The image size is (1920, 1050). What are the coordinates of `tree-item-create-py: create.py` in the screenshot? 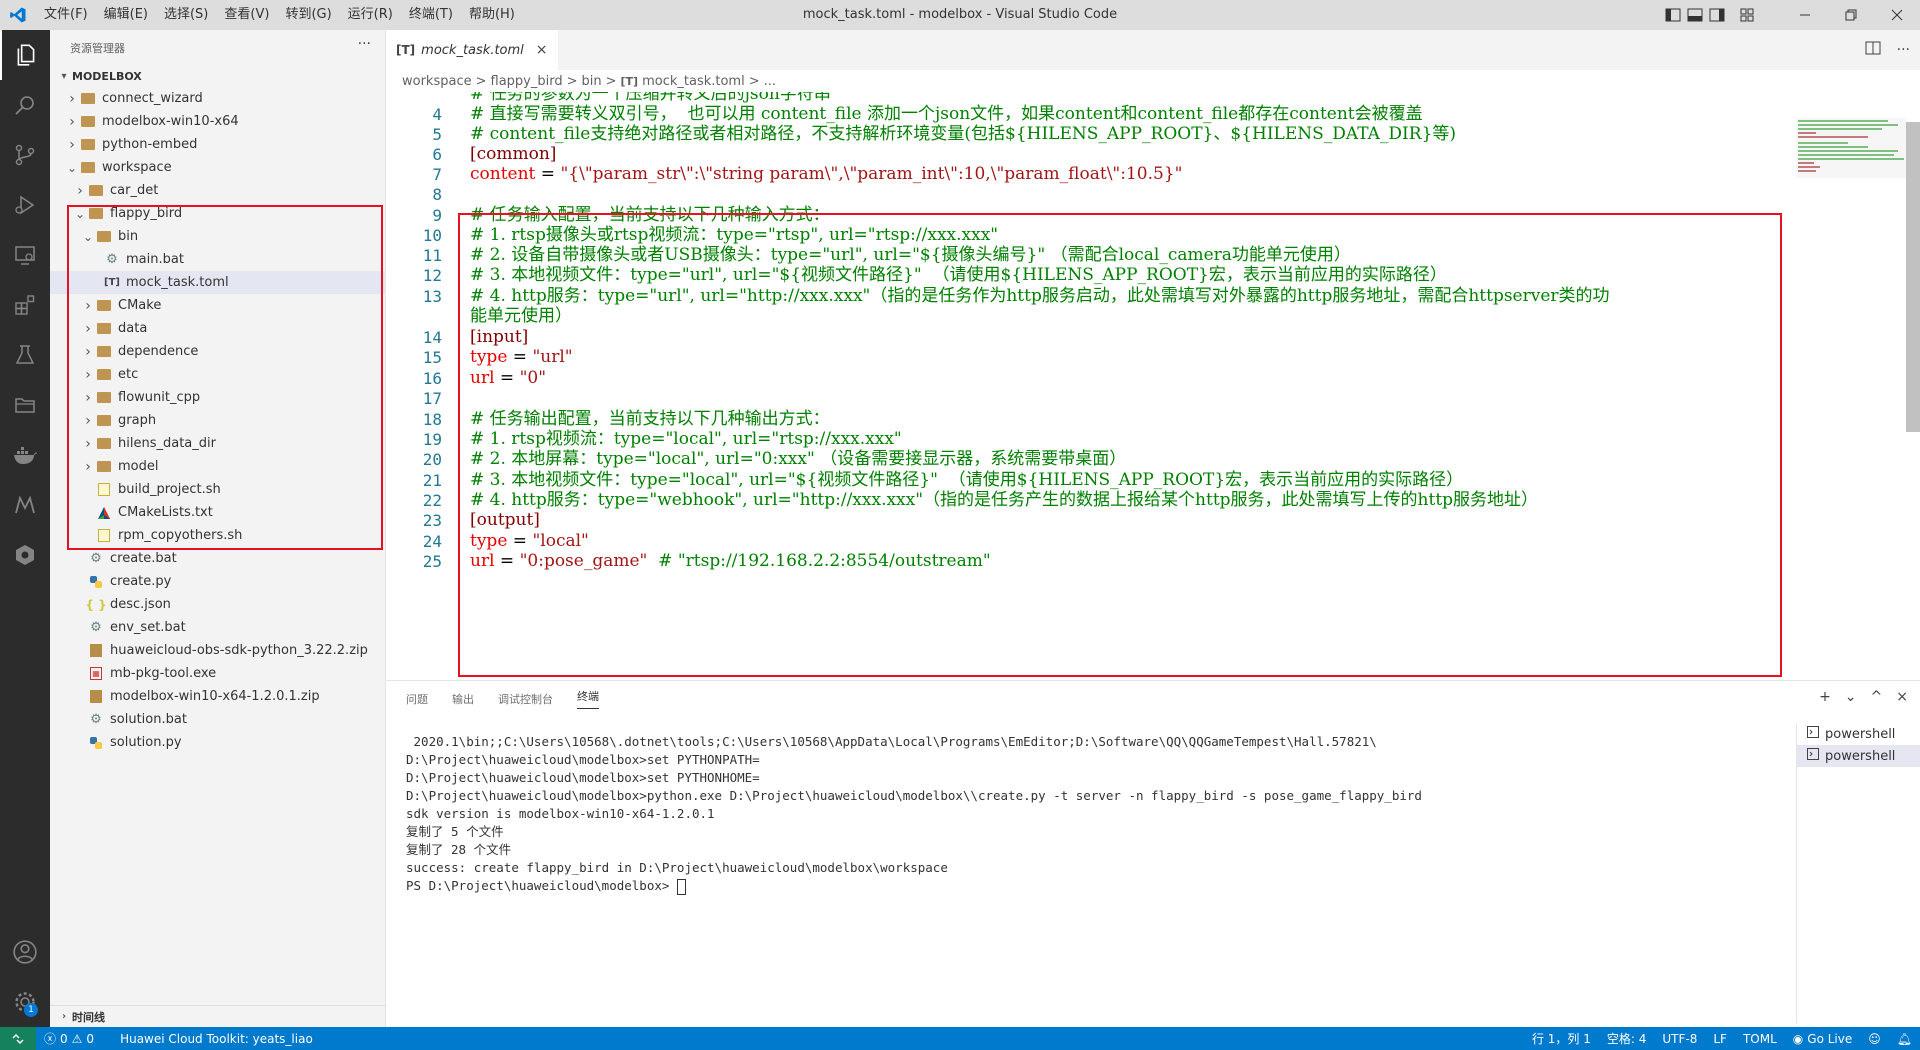 It's located at (217, 581).